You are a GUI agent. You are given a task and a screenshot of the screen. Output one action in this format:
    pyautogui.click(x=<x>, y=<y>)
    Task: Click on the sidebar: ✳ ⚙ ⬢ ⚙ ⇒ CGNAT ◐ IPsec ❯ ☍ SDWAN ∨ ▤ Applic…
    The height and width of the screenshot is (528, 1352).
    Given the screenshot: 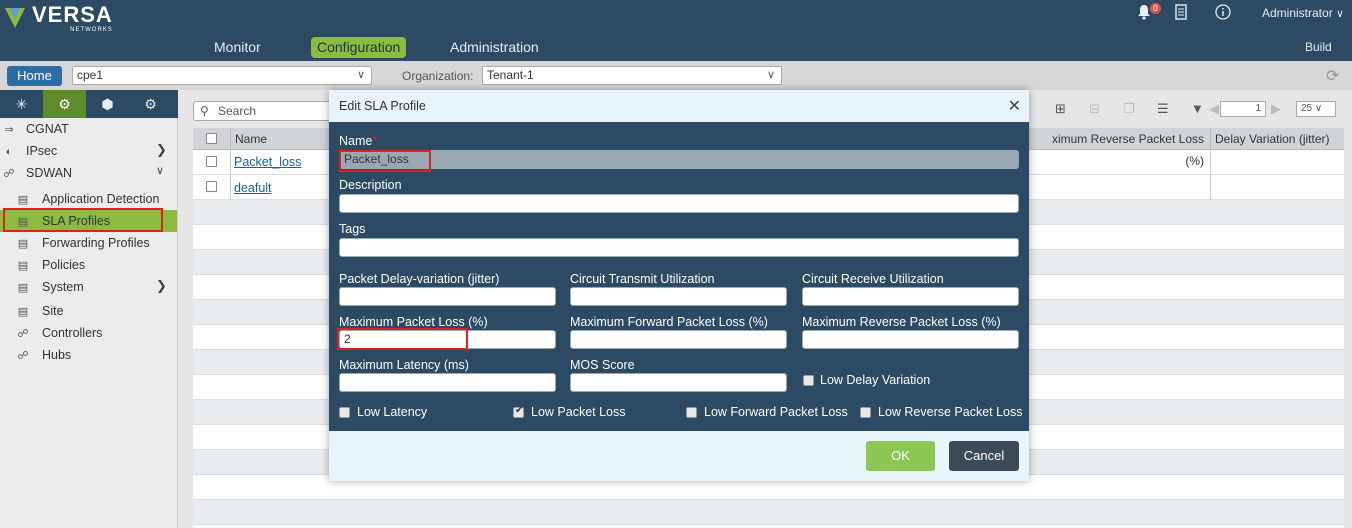 What is the action you would take?
    pyautogui.click(x=89, y=309)
    